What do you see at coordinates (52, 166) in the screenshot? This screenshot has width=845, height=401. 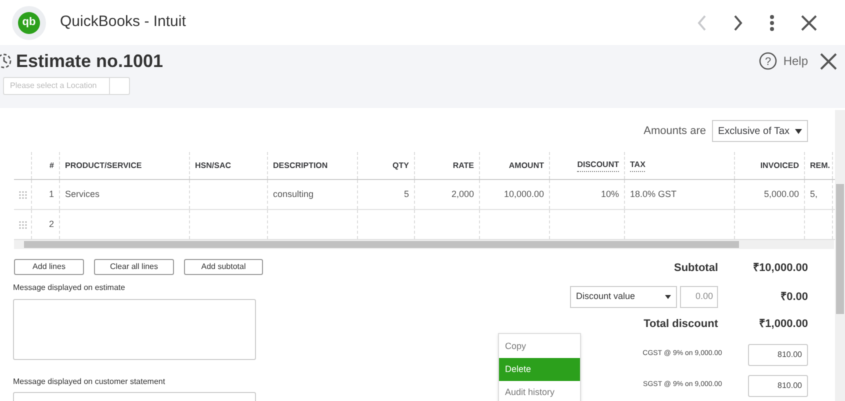 I see `column-header: #` at bounding box center [52, 166].